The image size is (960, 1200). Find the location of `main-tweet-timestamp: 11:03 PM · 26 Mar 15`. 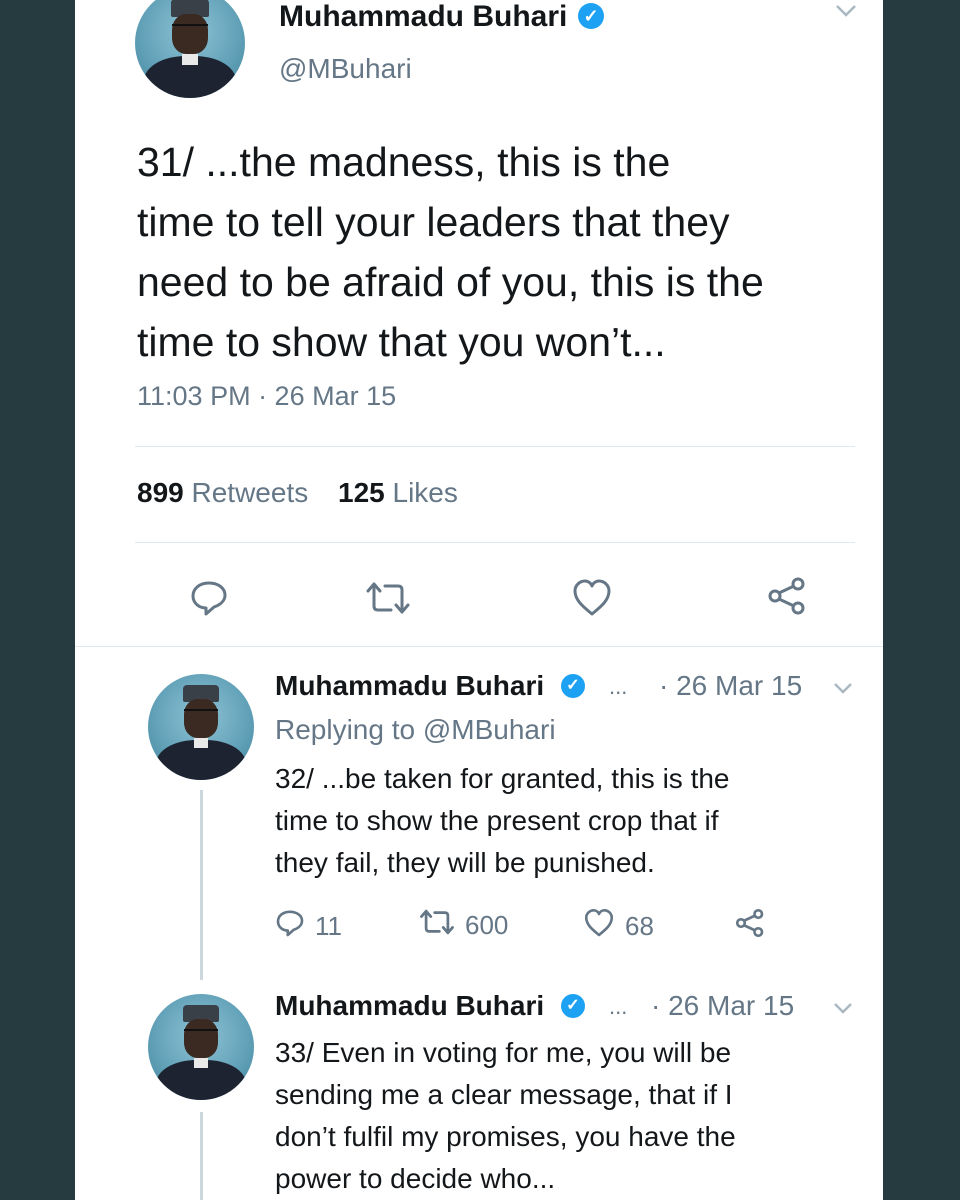

main-tweet-timestamp: 11:03 PM · 26 Mar 15 is located at coordinates (266, 396).